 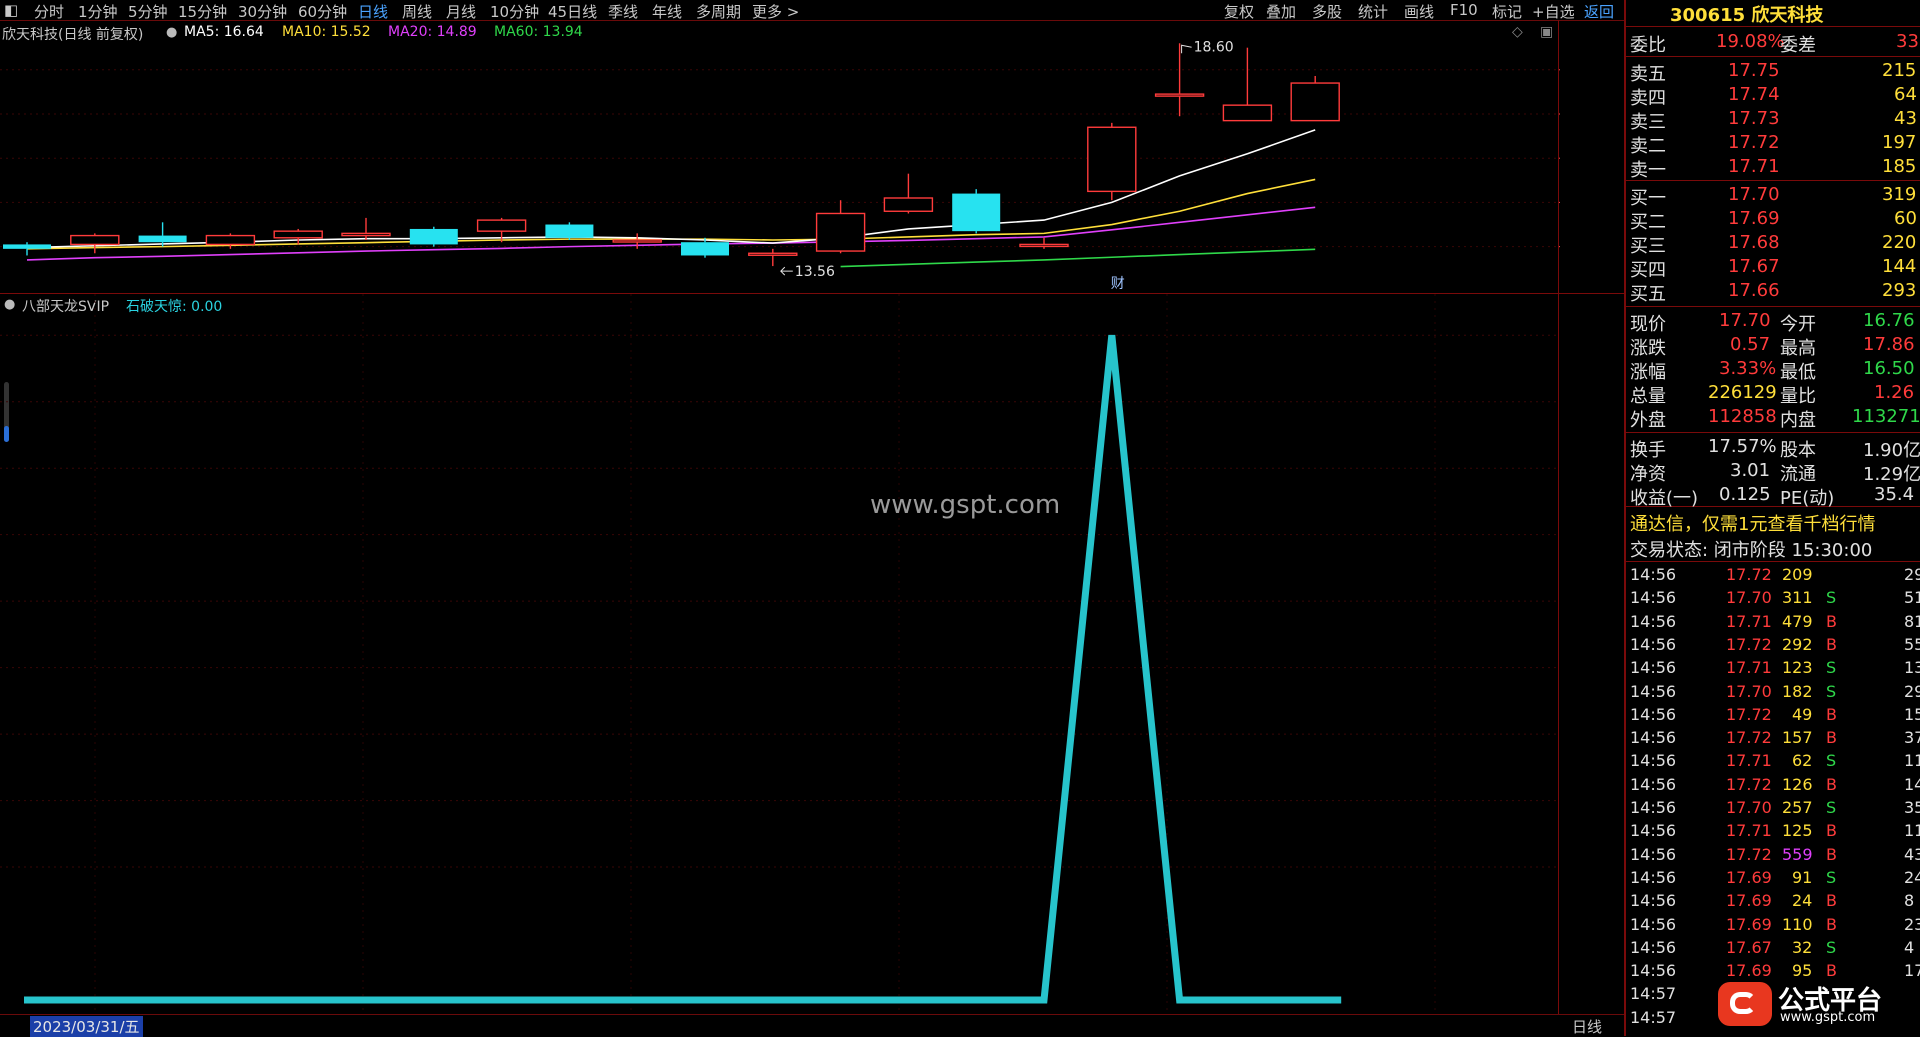 I want to click on stat-value: 17.86, so click(x=1889, y=344).